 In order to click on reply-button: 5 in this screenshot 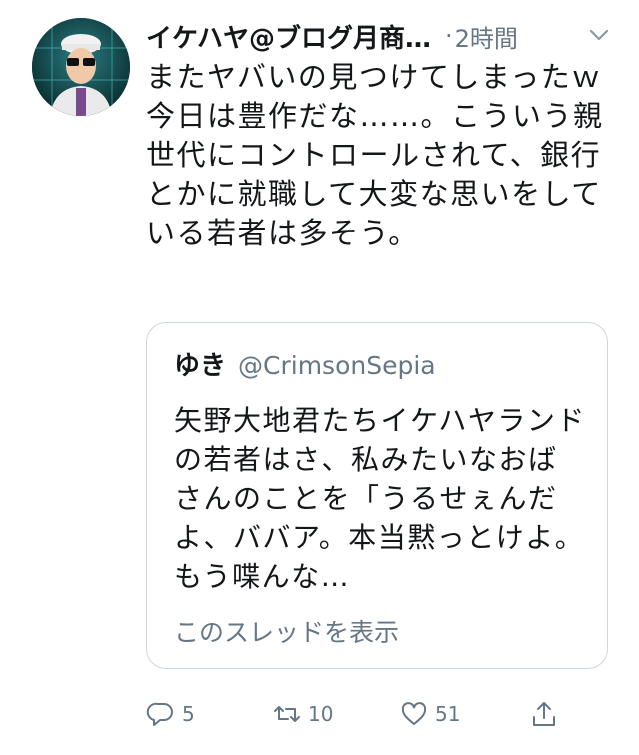, I will do `click(170, 714)`.